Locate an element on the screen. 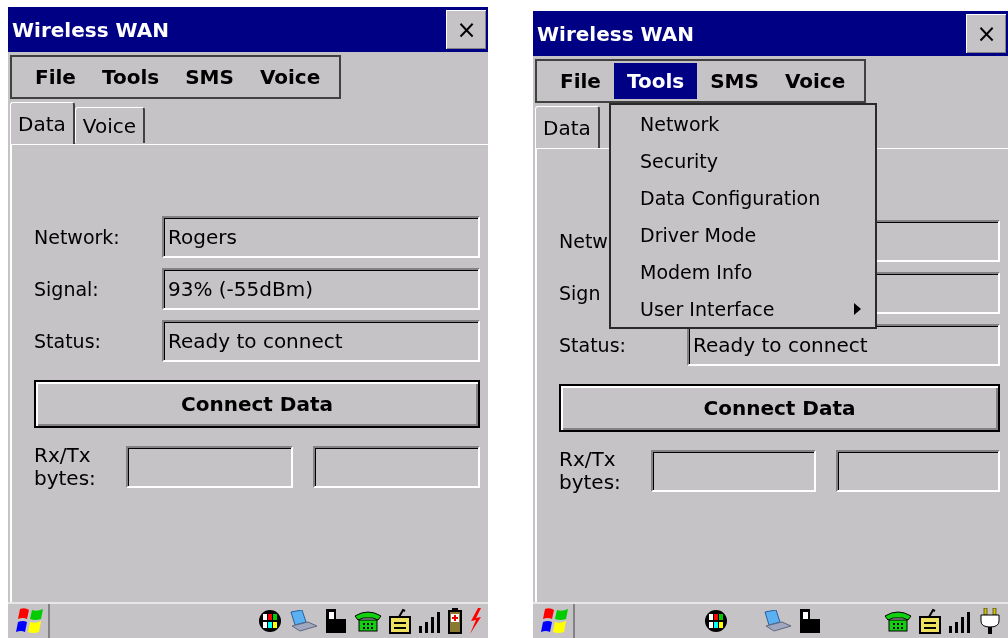 The height and width of the screenshot is (638, 1008). menu-option: Data Configuration is located at coordinates (743, 197).